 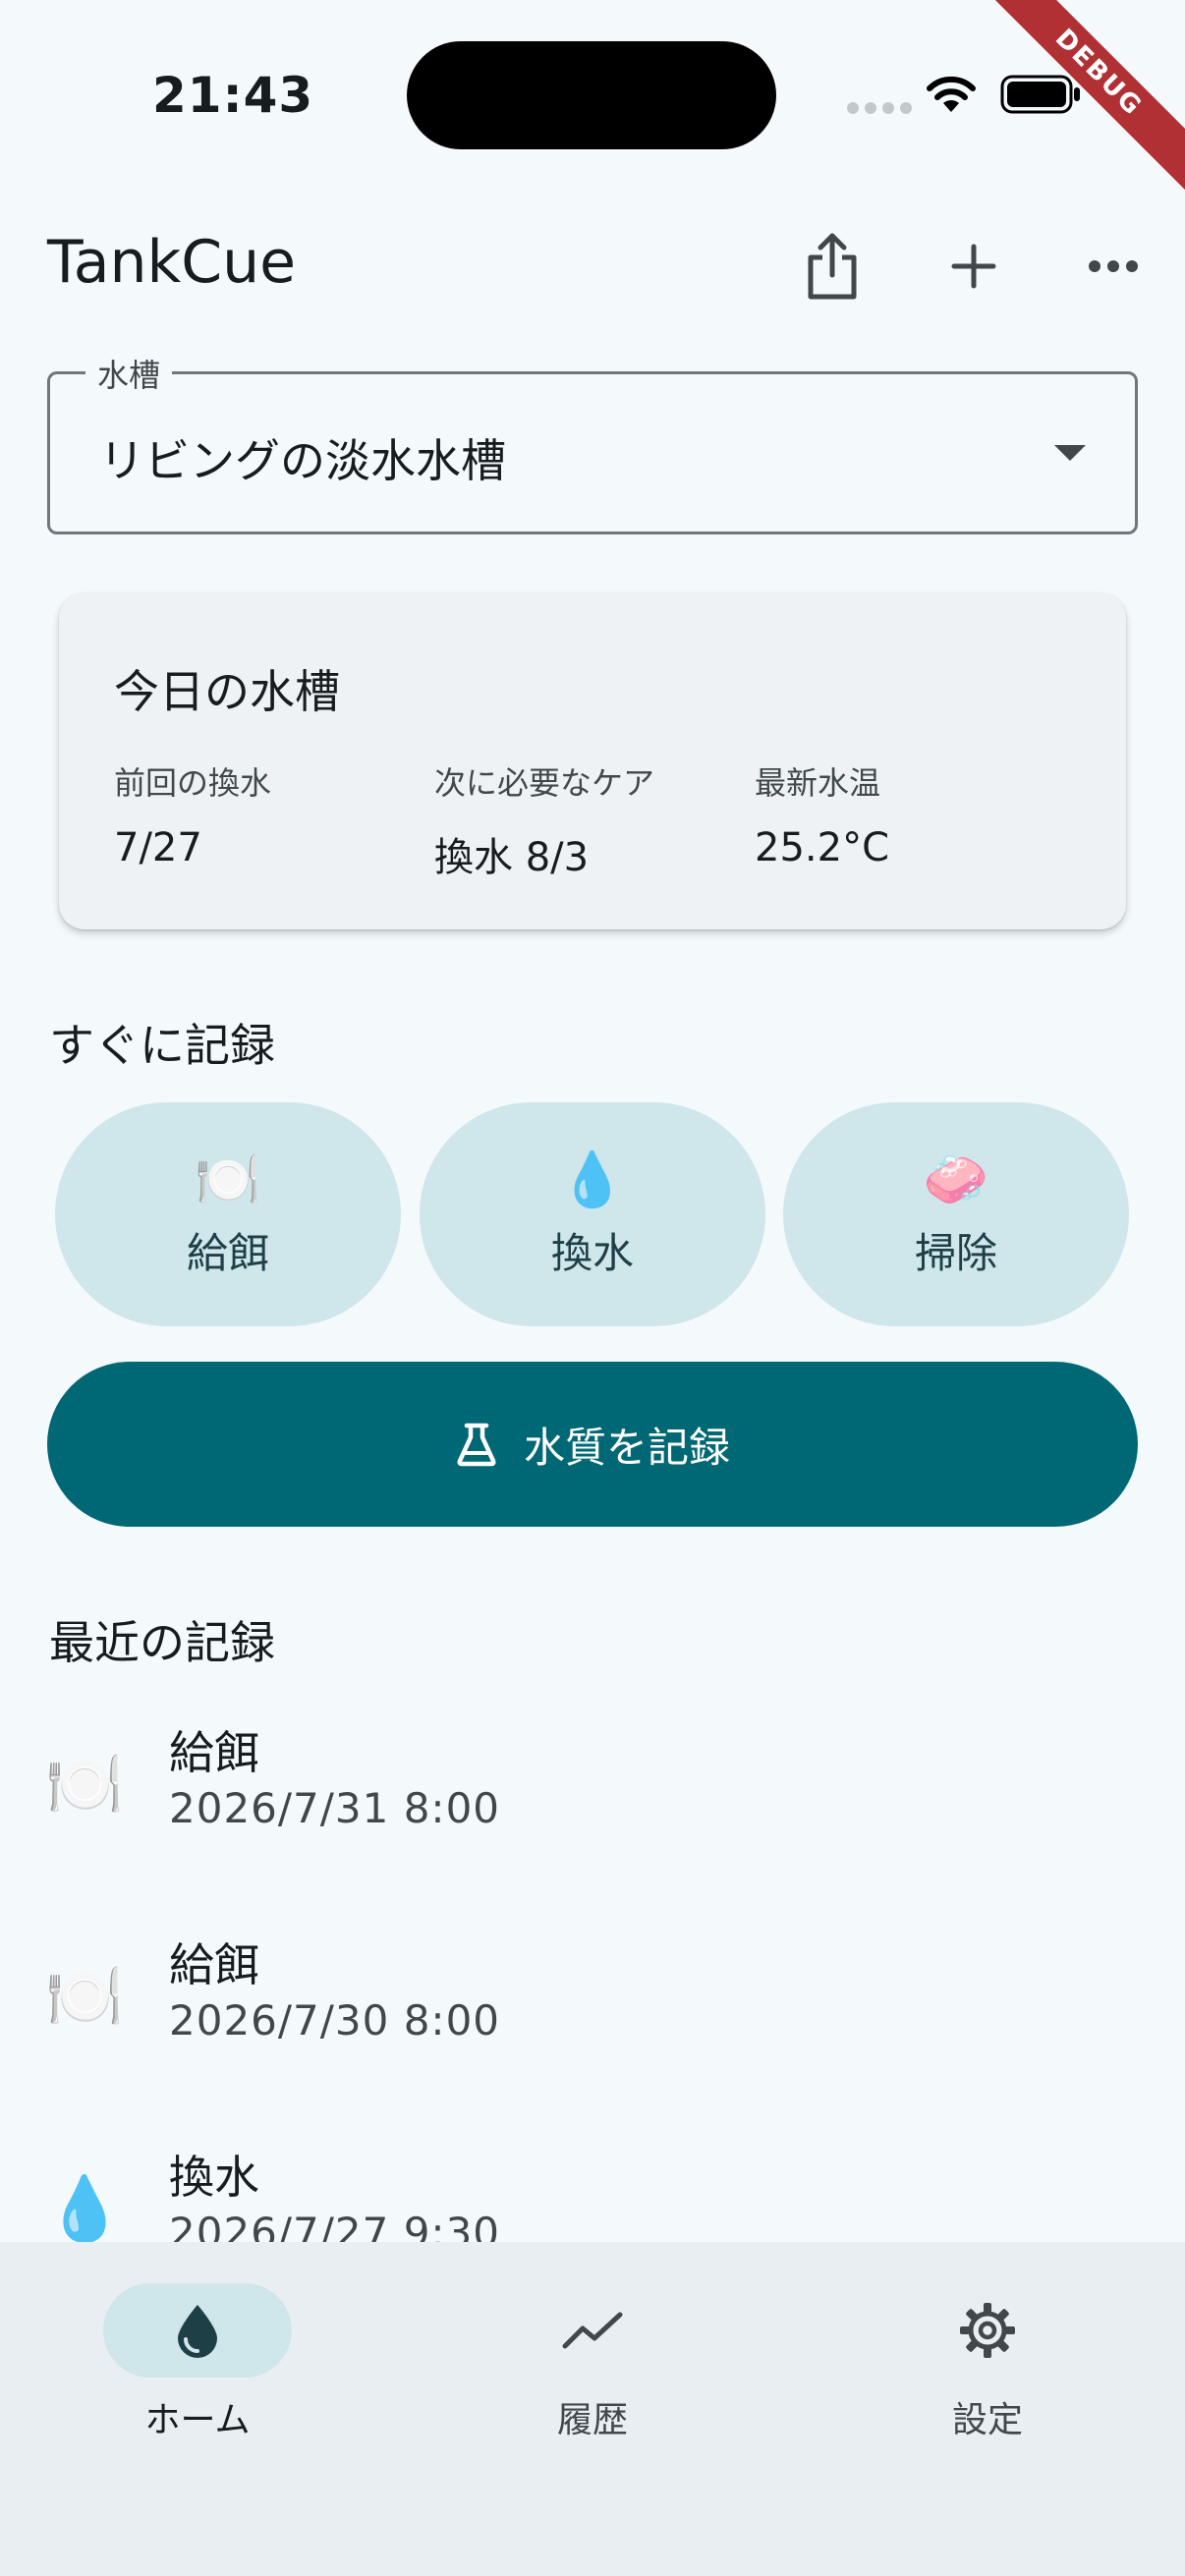 What do you see at coordinates (592, 2010) in the screenshot?
I see `list-item: 🍽️ 給餌 2026/7/30 8:00` at bounding box center [592, 2010].